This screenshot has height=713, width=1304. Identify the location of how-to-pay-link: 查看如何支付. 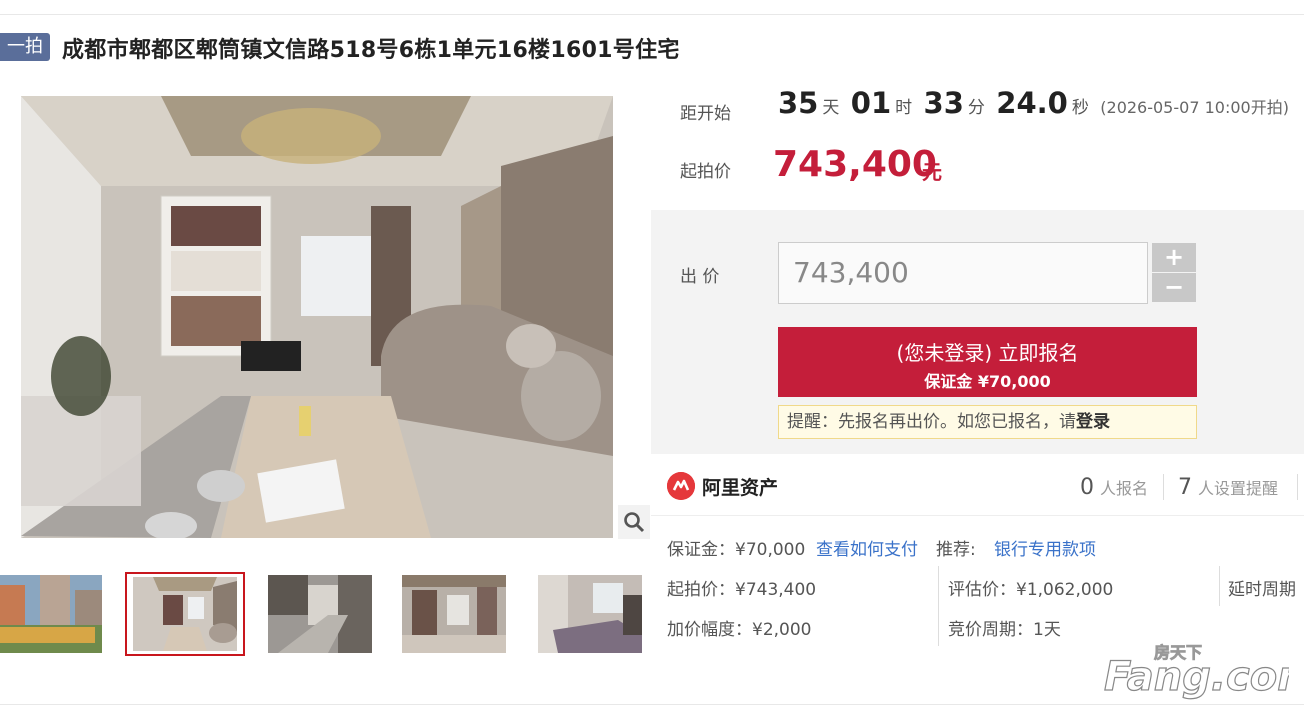
(867, 547).